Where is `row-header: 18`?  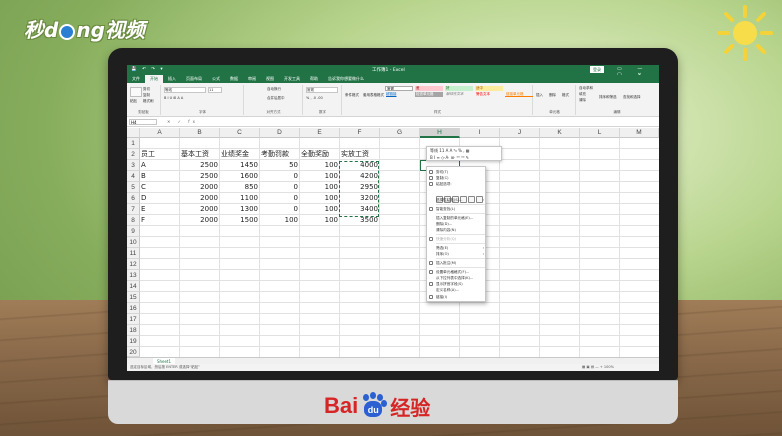 row-header: 18 is located at coordinates (133, 330).